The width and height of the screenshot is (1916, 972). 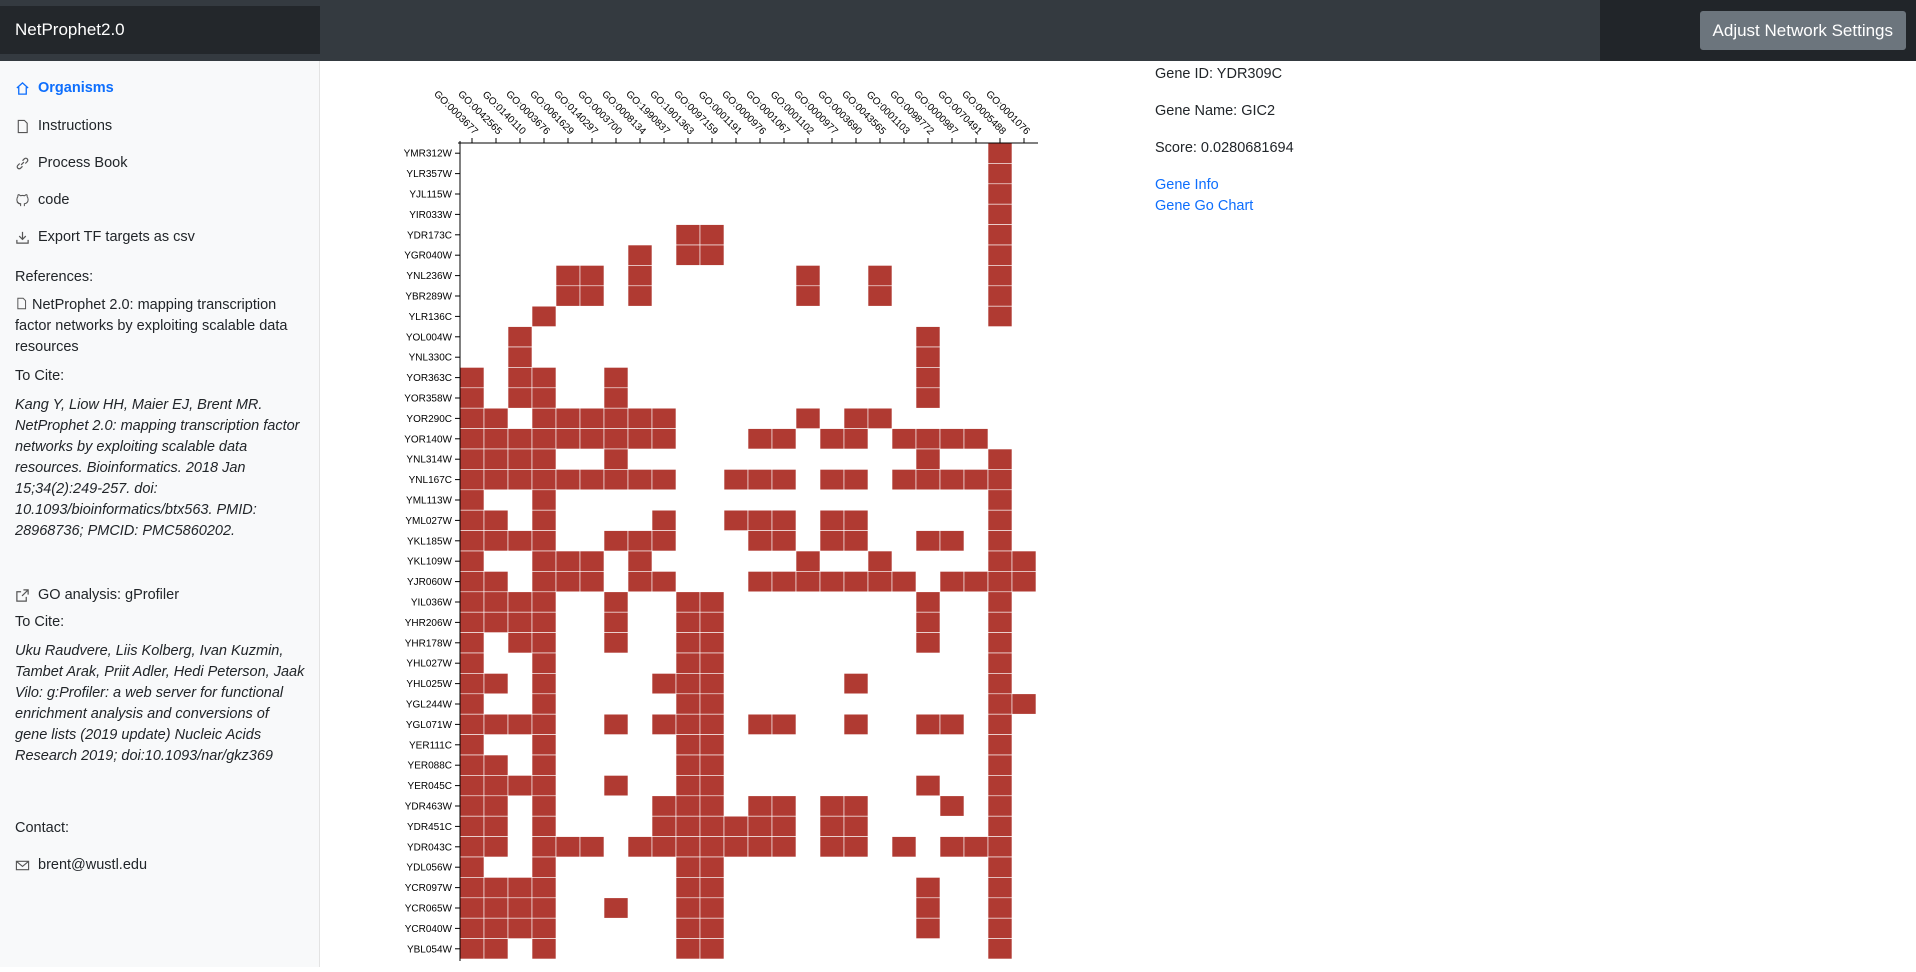 What do you see at coordinates (42, 200) in the screenshot?
I see `sidebar-item-code: code` at bounding box center [42, 200].